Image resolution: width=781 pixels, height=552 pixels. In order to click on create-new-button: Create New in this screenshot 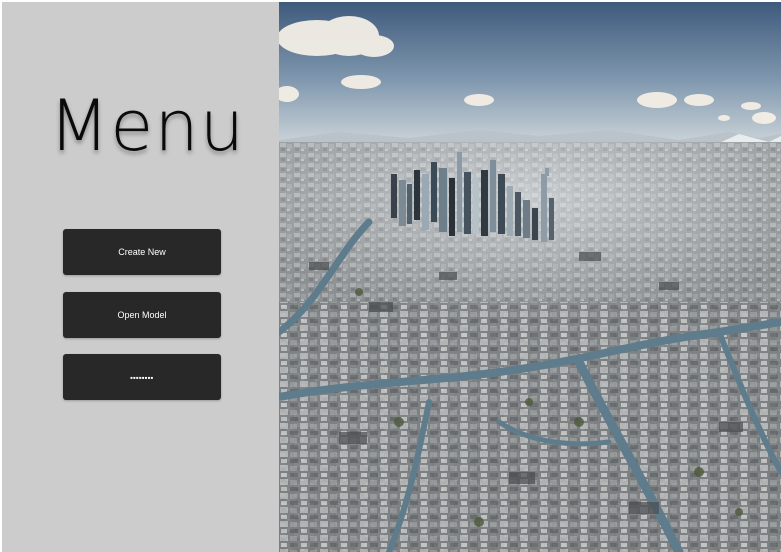, I will do `click(142, 252)`.